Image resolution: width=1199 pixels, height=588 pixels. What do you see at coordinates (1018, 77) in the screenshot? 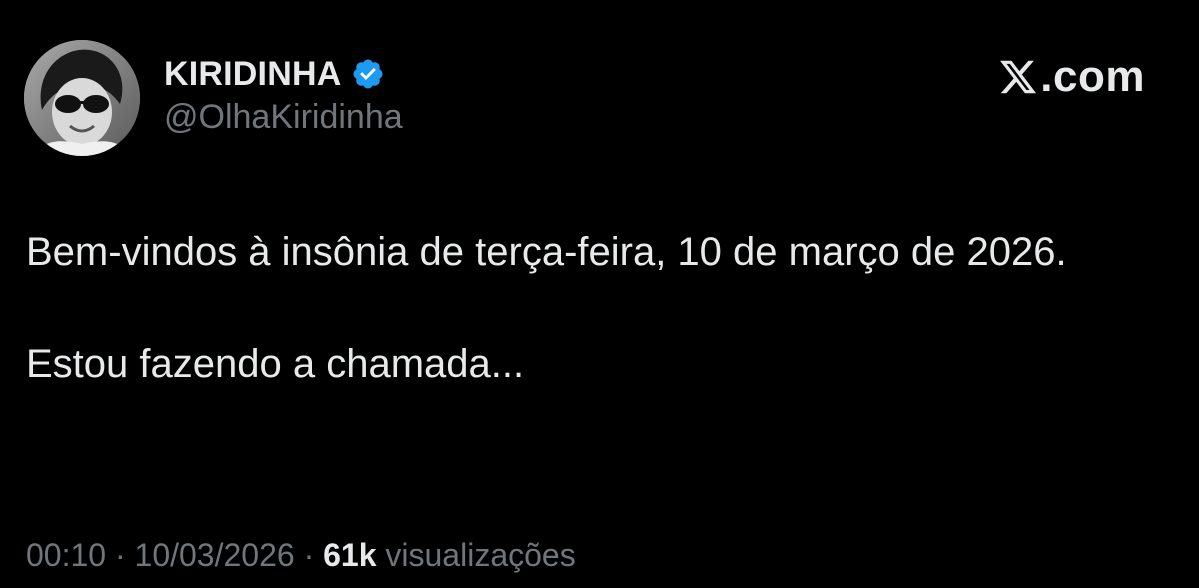
I see `x-logo-icon` at bounding box center [1018, 77].